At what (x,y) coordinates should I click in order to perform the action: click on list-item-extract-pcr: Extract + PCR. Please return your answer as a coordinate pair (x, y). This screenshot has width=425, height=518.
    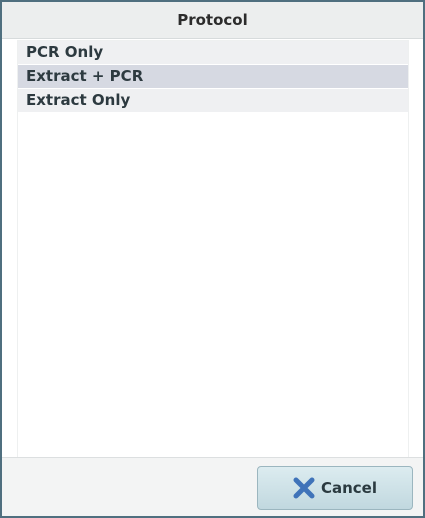
    Looking at the image, I should click on (213, 77).